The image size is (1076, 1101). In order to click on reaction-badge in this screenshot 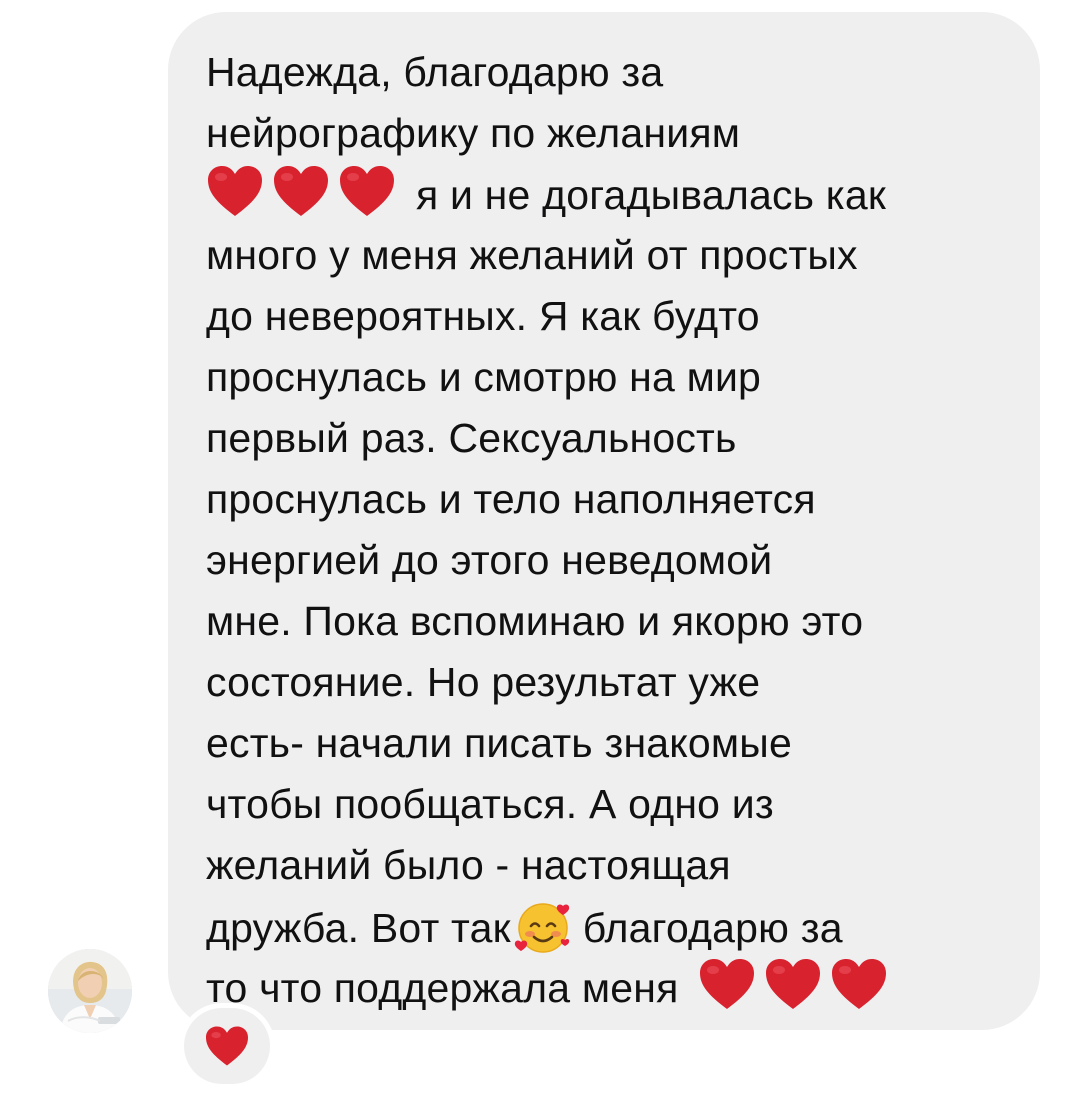, I will do `click(227, 1046)`.